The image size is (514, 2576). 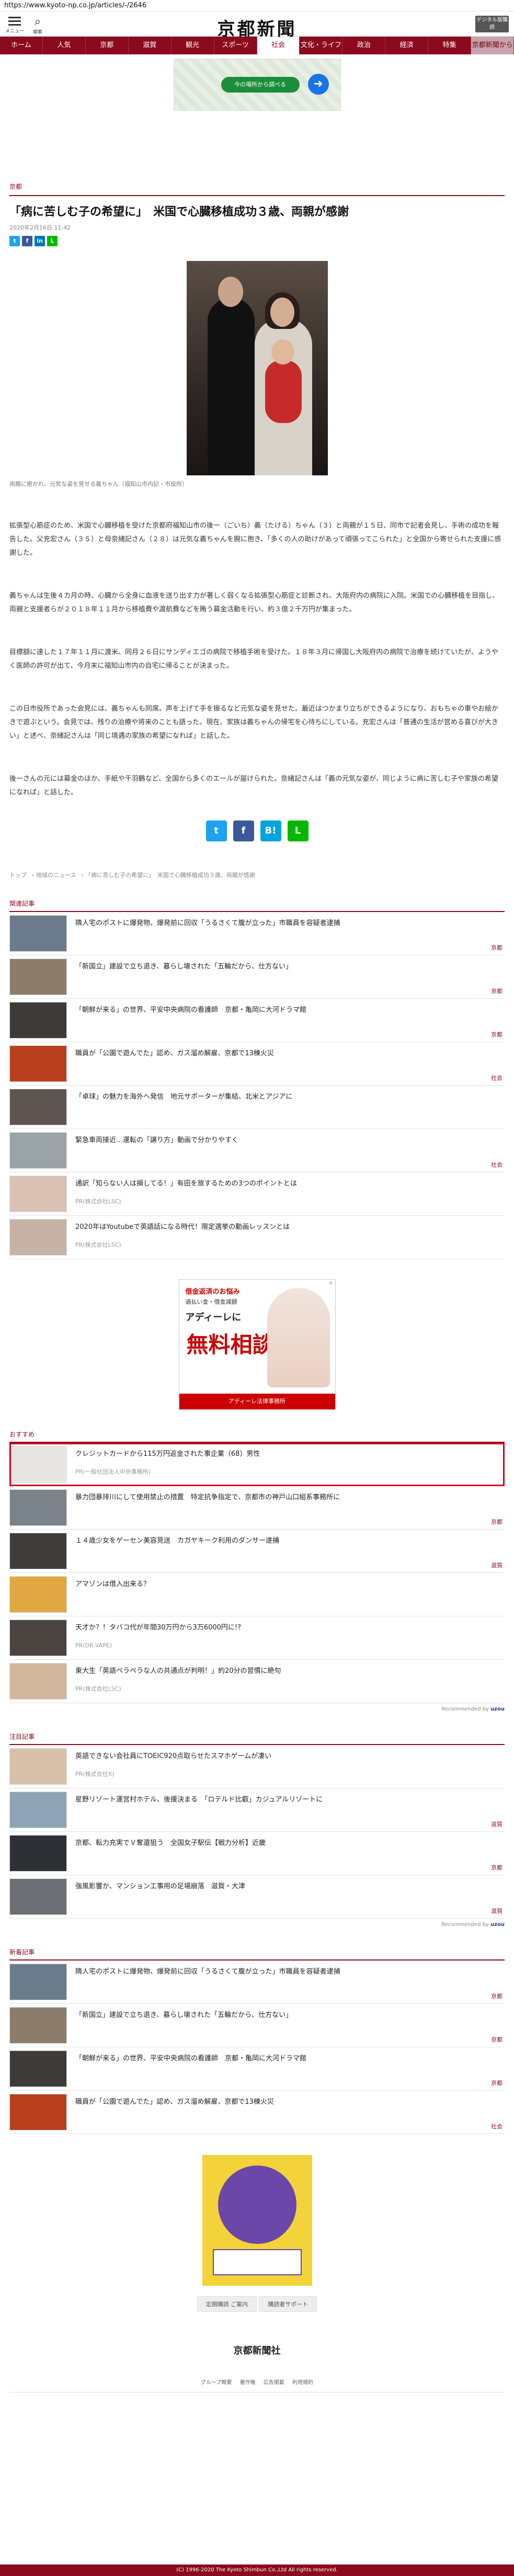 I want to click on ad-line2: 過払い金・借金減額, so click(x=211, y=1302).